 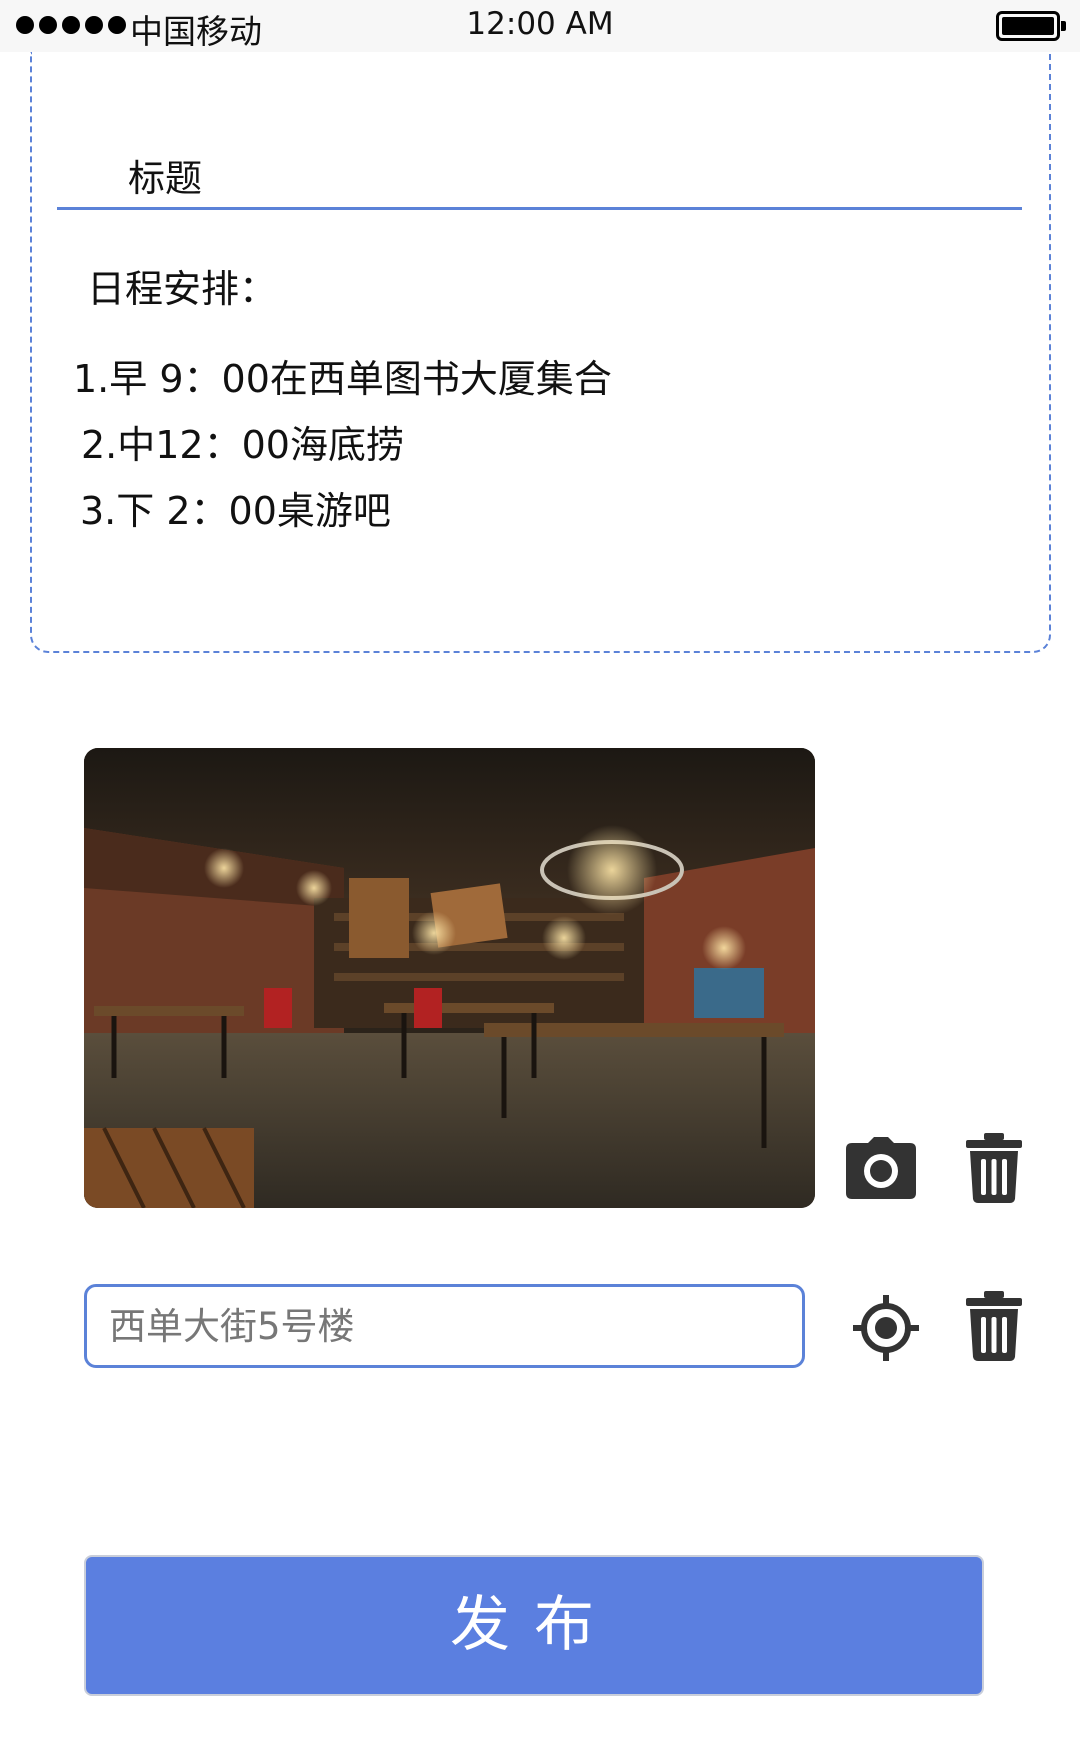 What do you see at coordinates (165, 175) in the screenshot?
I see `title-input: 标题` at bounding box center [165, 175].